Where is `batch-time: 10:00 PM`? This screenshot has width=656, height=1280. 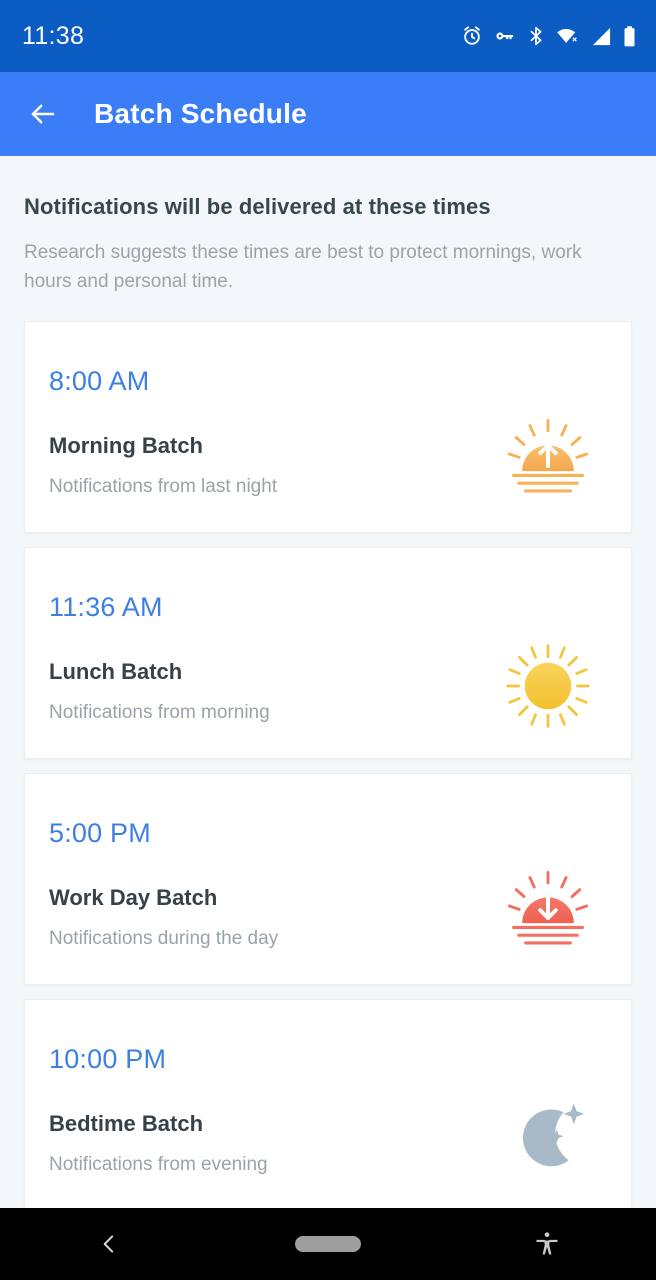 batch-time: 10:00 PM is located at coordinates (108, 1058).